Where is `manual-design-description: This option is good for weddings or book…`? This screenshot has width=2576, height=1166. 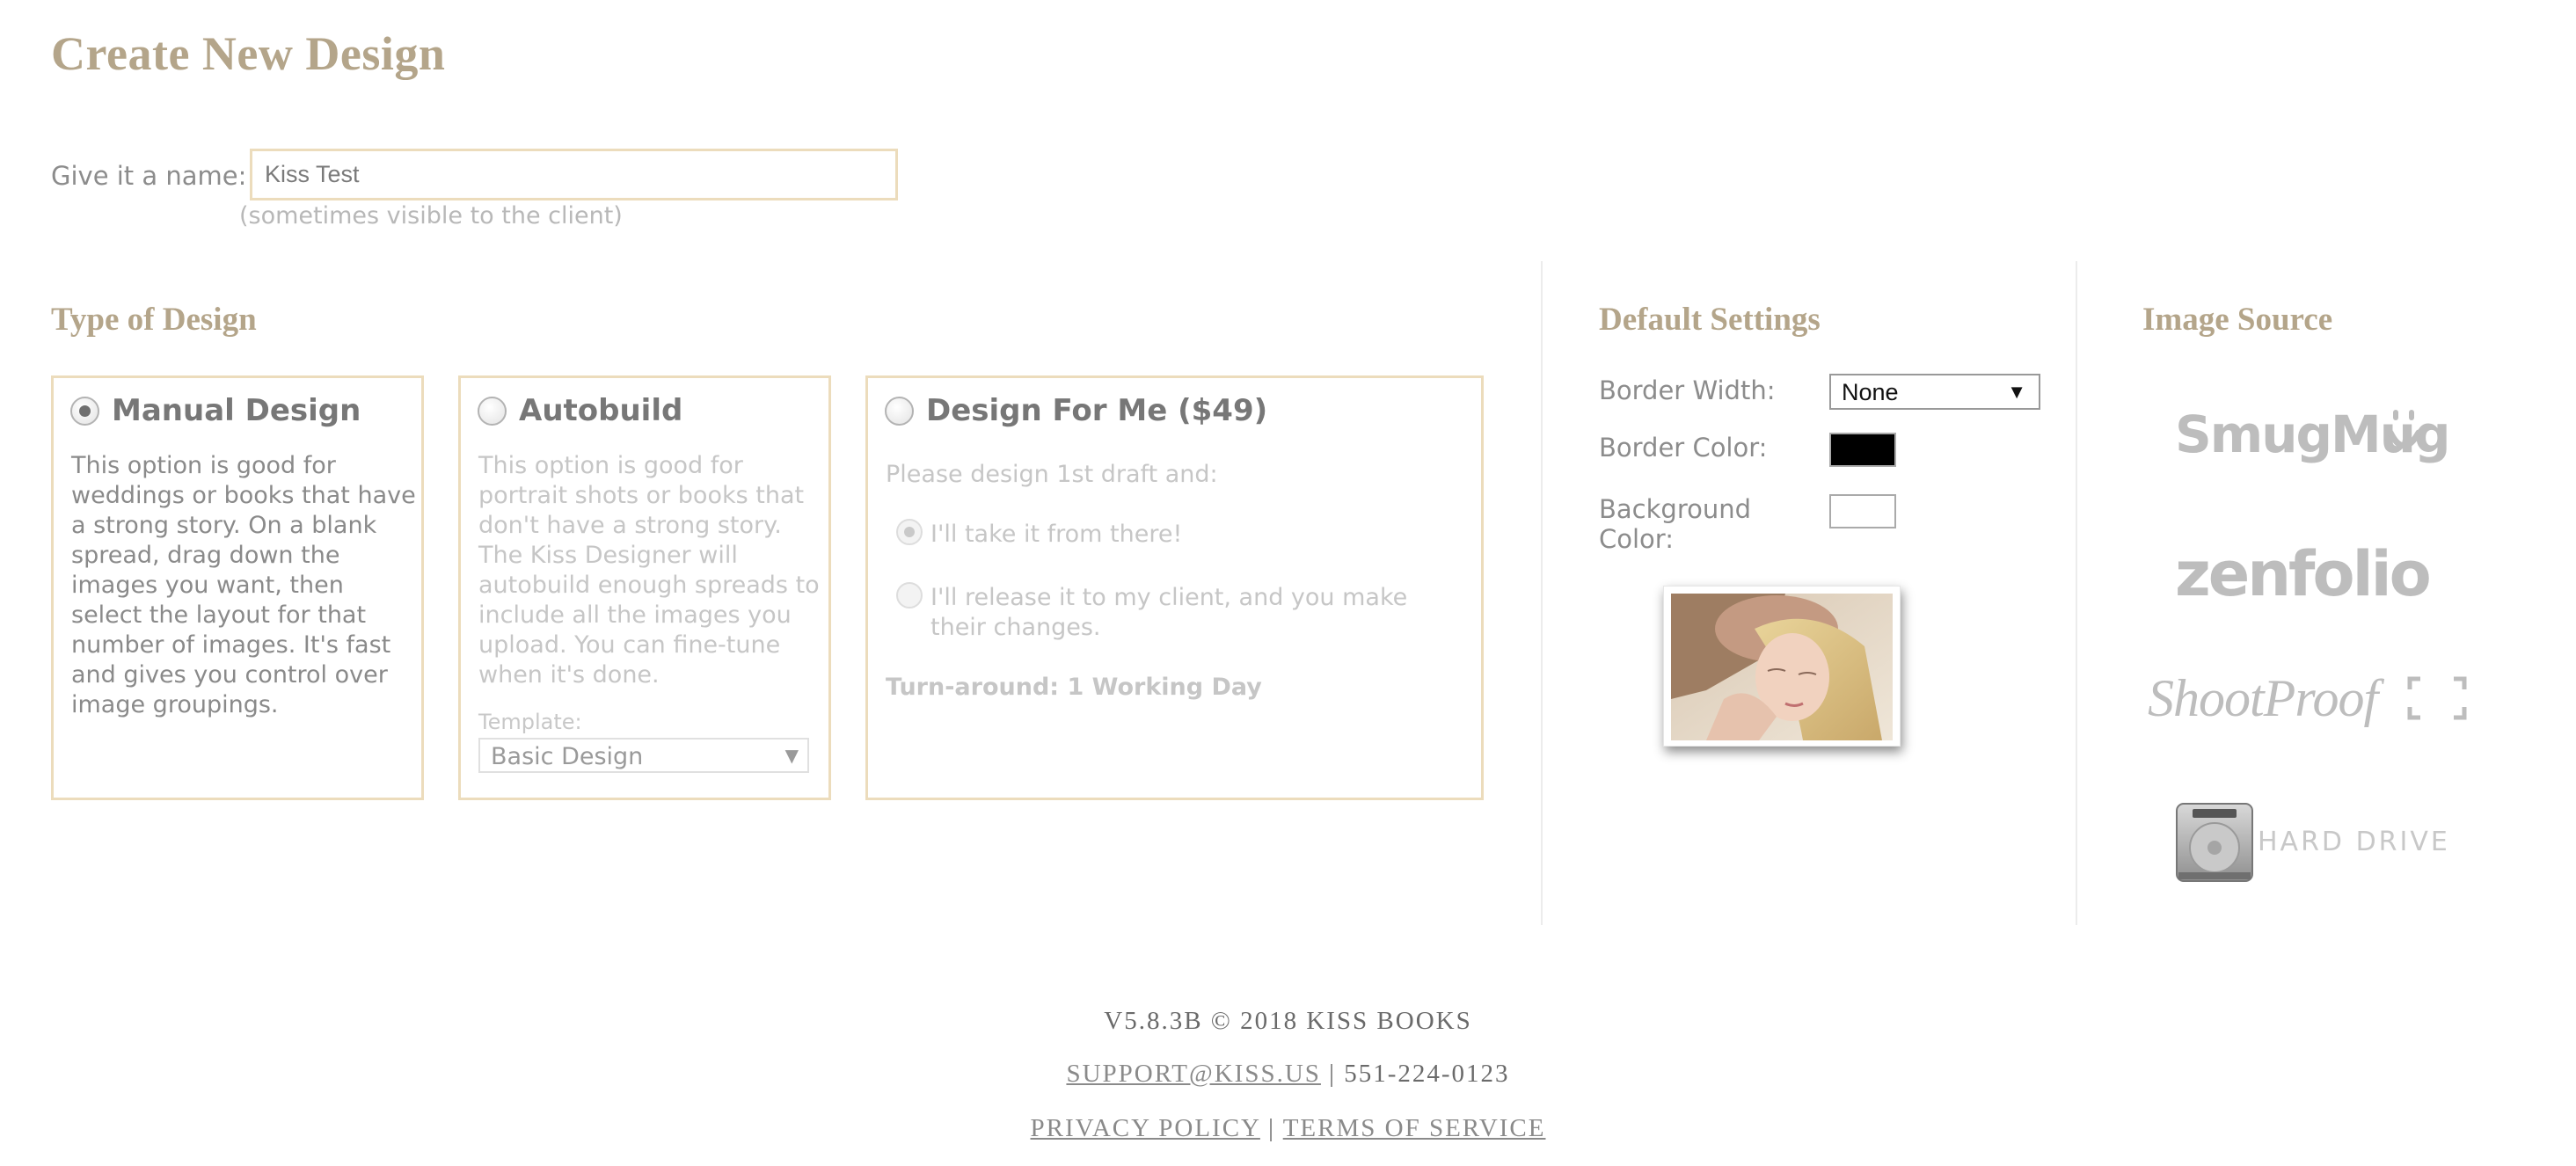 manual-design-description: This option is good for weddings or book… is located at coordinates (243, 585).